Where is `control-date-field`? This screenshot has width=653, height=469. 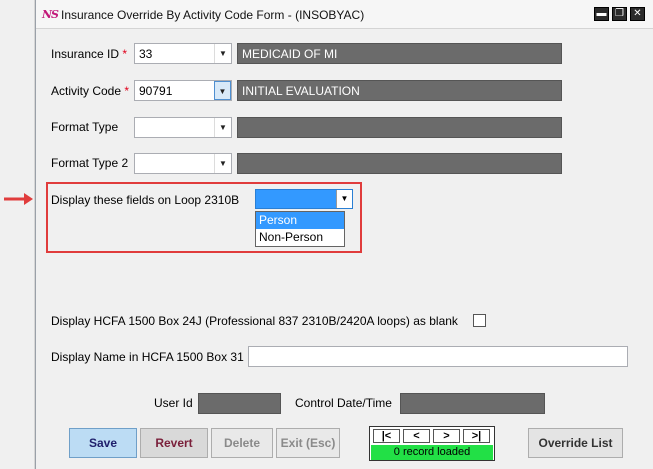 control-date-field is located at coordinates (472, 403).